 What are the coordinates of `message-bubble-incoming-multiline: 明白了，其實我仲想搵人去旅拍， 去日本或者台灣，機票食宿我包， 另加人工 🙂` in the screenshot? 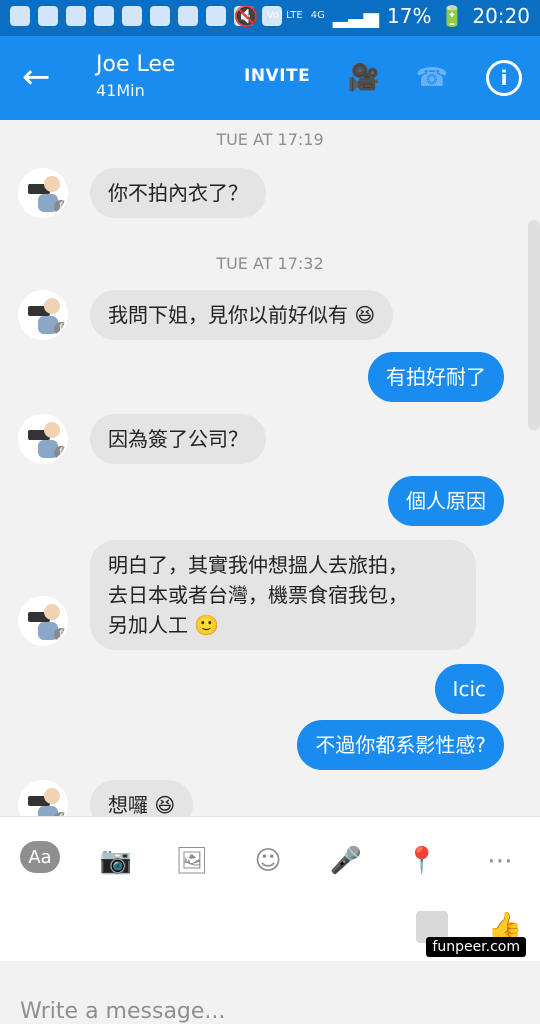 It's located at (283, 595).